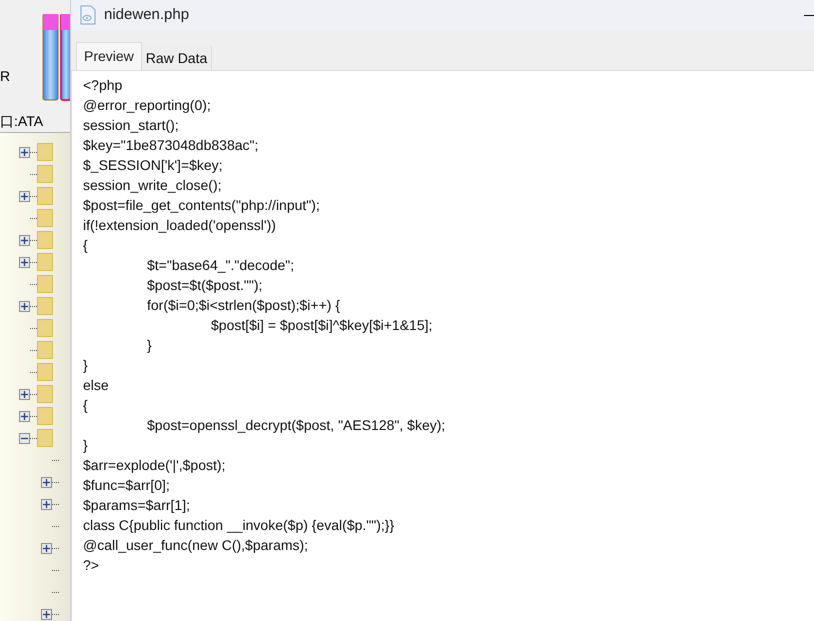  I want to click on code-line: $_SESSION['k']=$key;, so click(153, 165).